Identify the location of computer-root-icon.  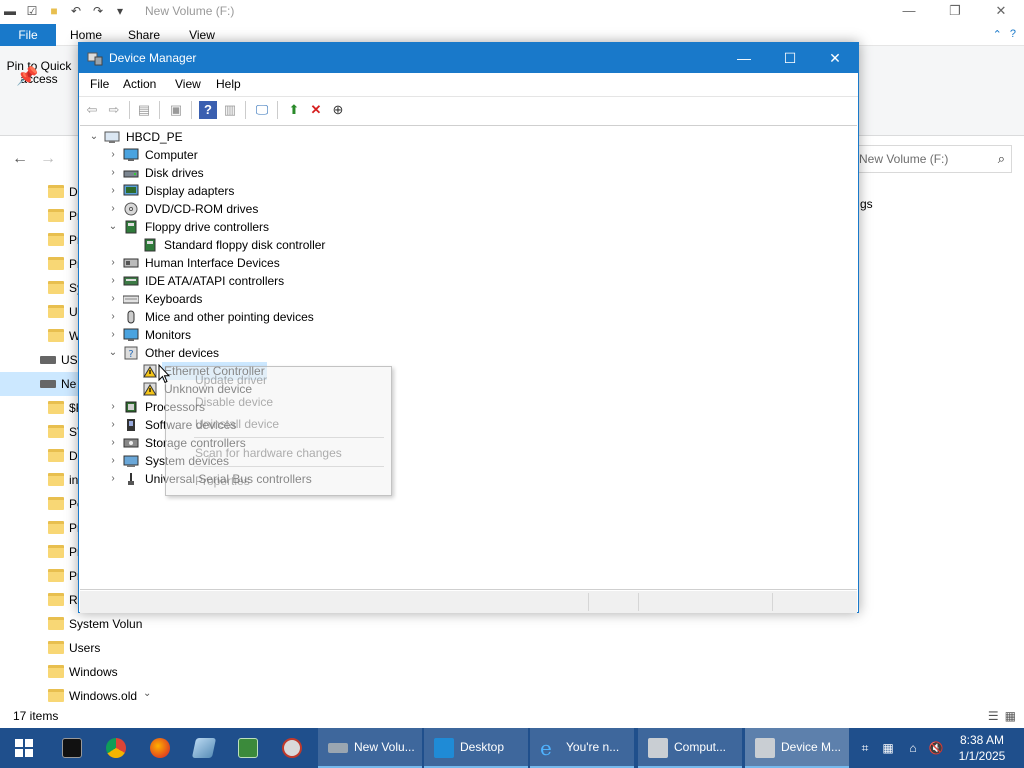
(112, 137).